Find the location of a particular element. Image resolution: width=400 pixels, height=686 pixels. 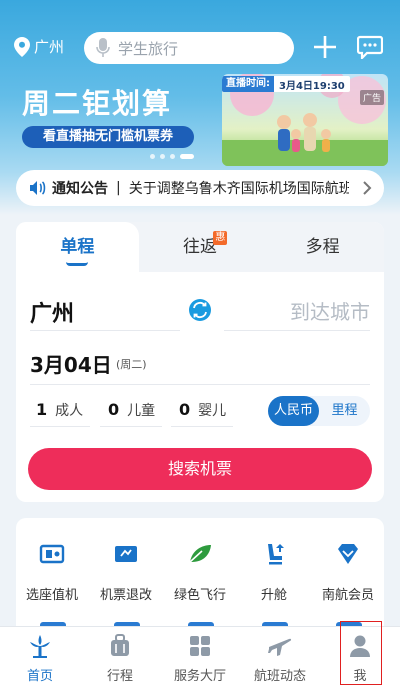

tab-multi-city: 多程 is located at coordinates (322, 247).